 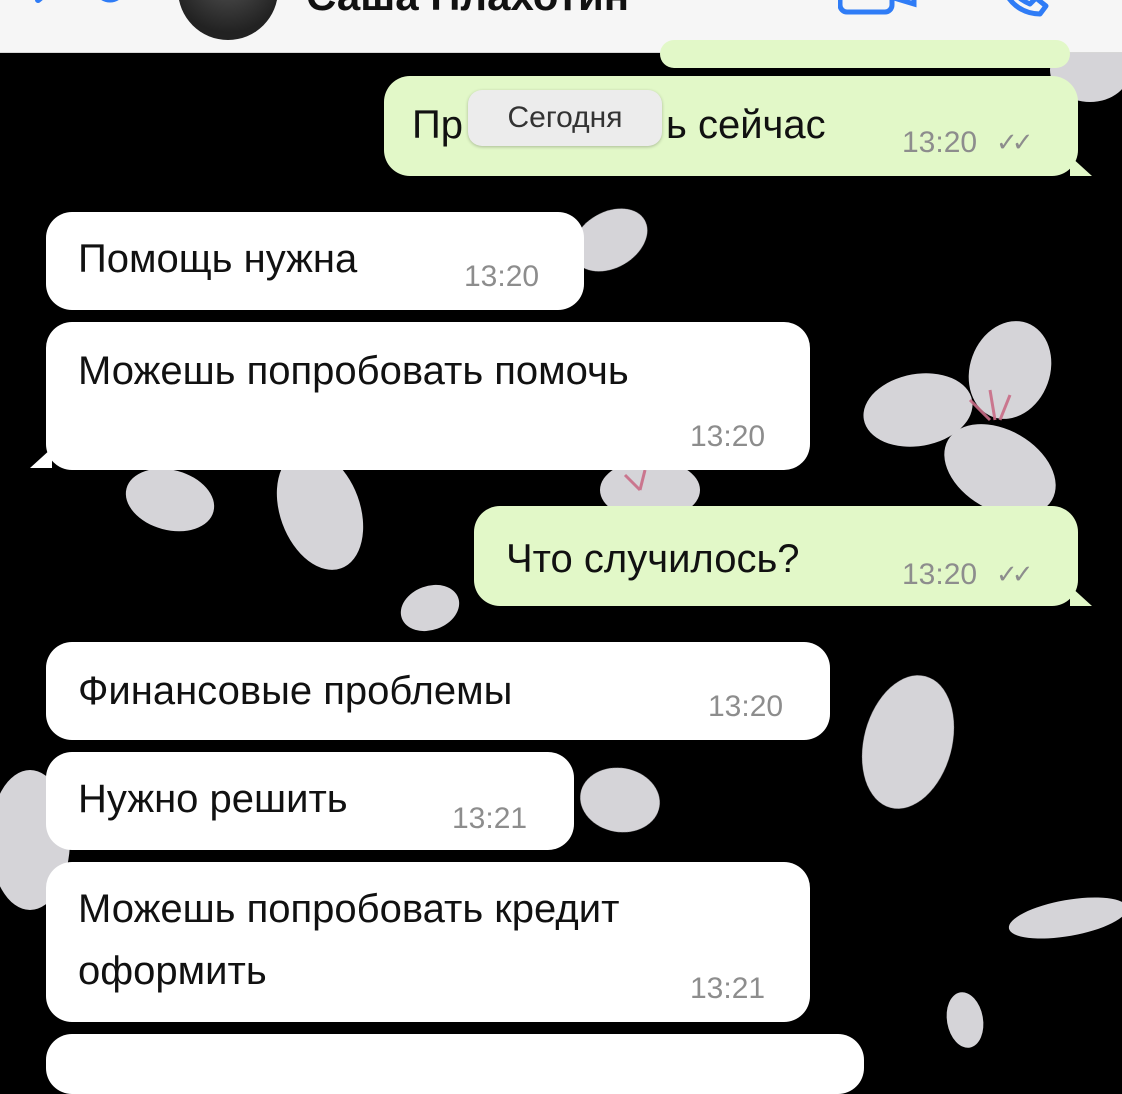 What do you see at coordinates (1026, 12) in the screenshot?
I see `phone-icon` at bounding box center [1026, 12].